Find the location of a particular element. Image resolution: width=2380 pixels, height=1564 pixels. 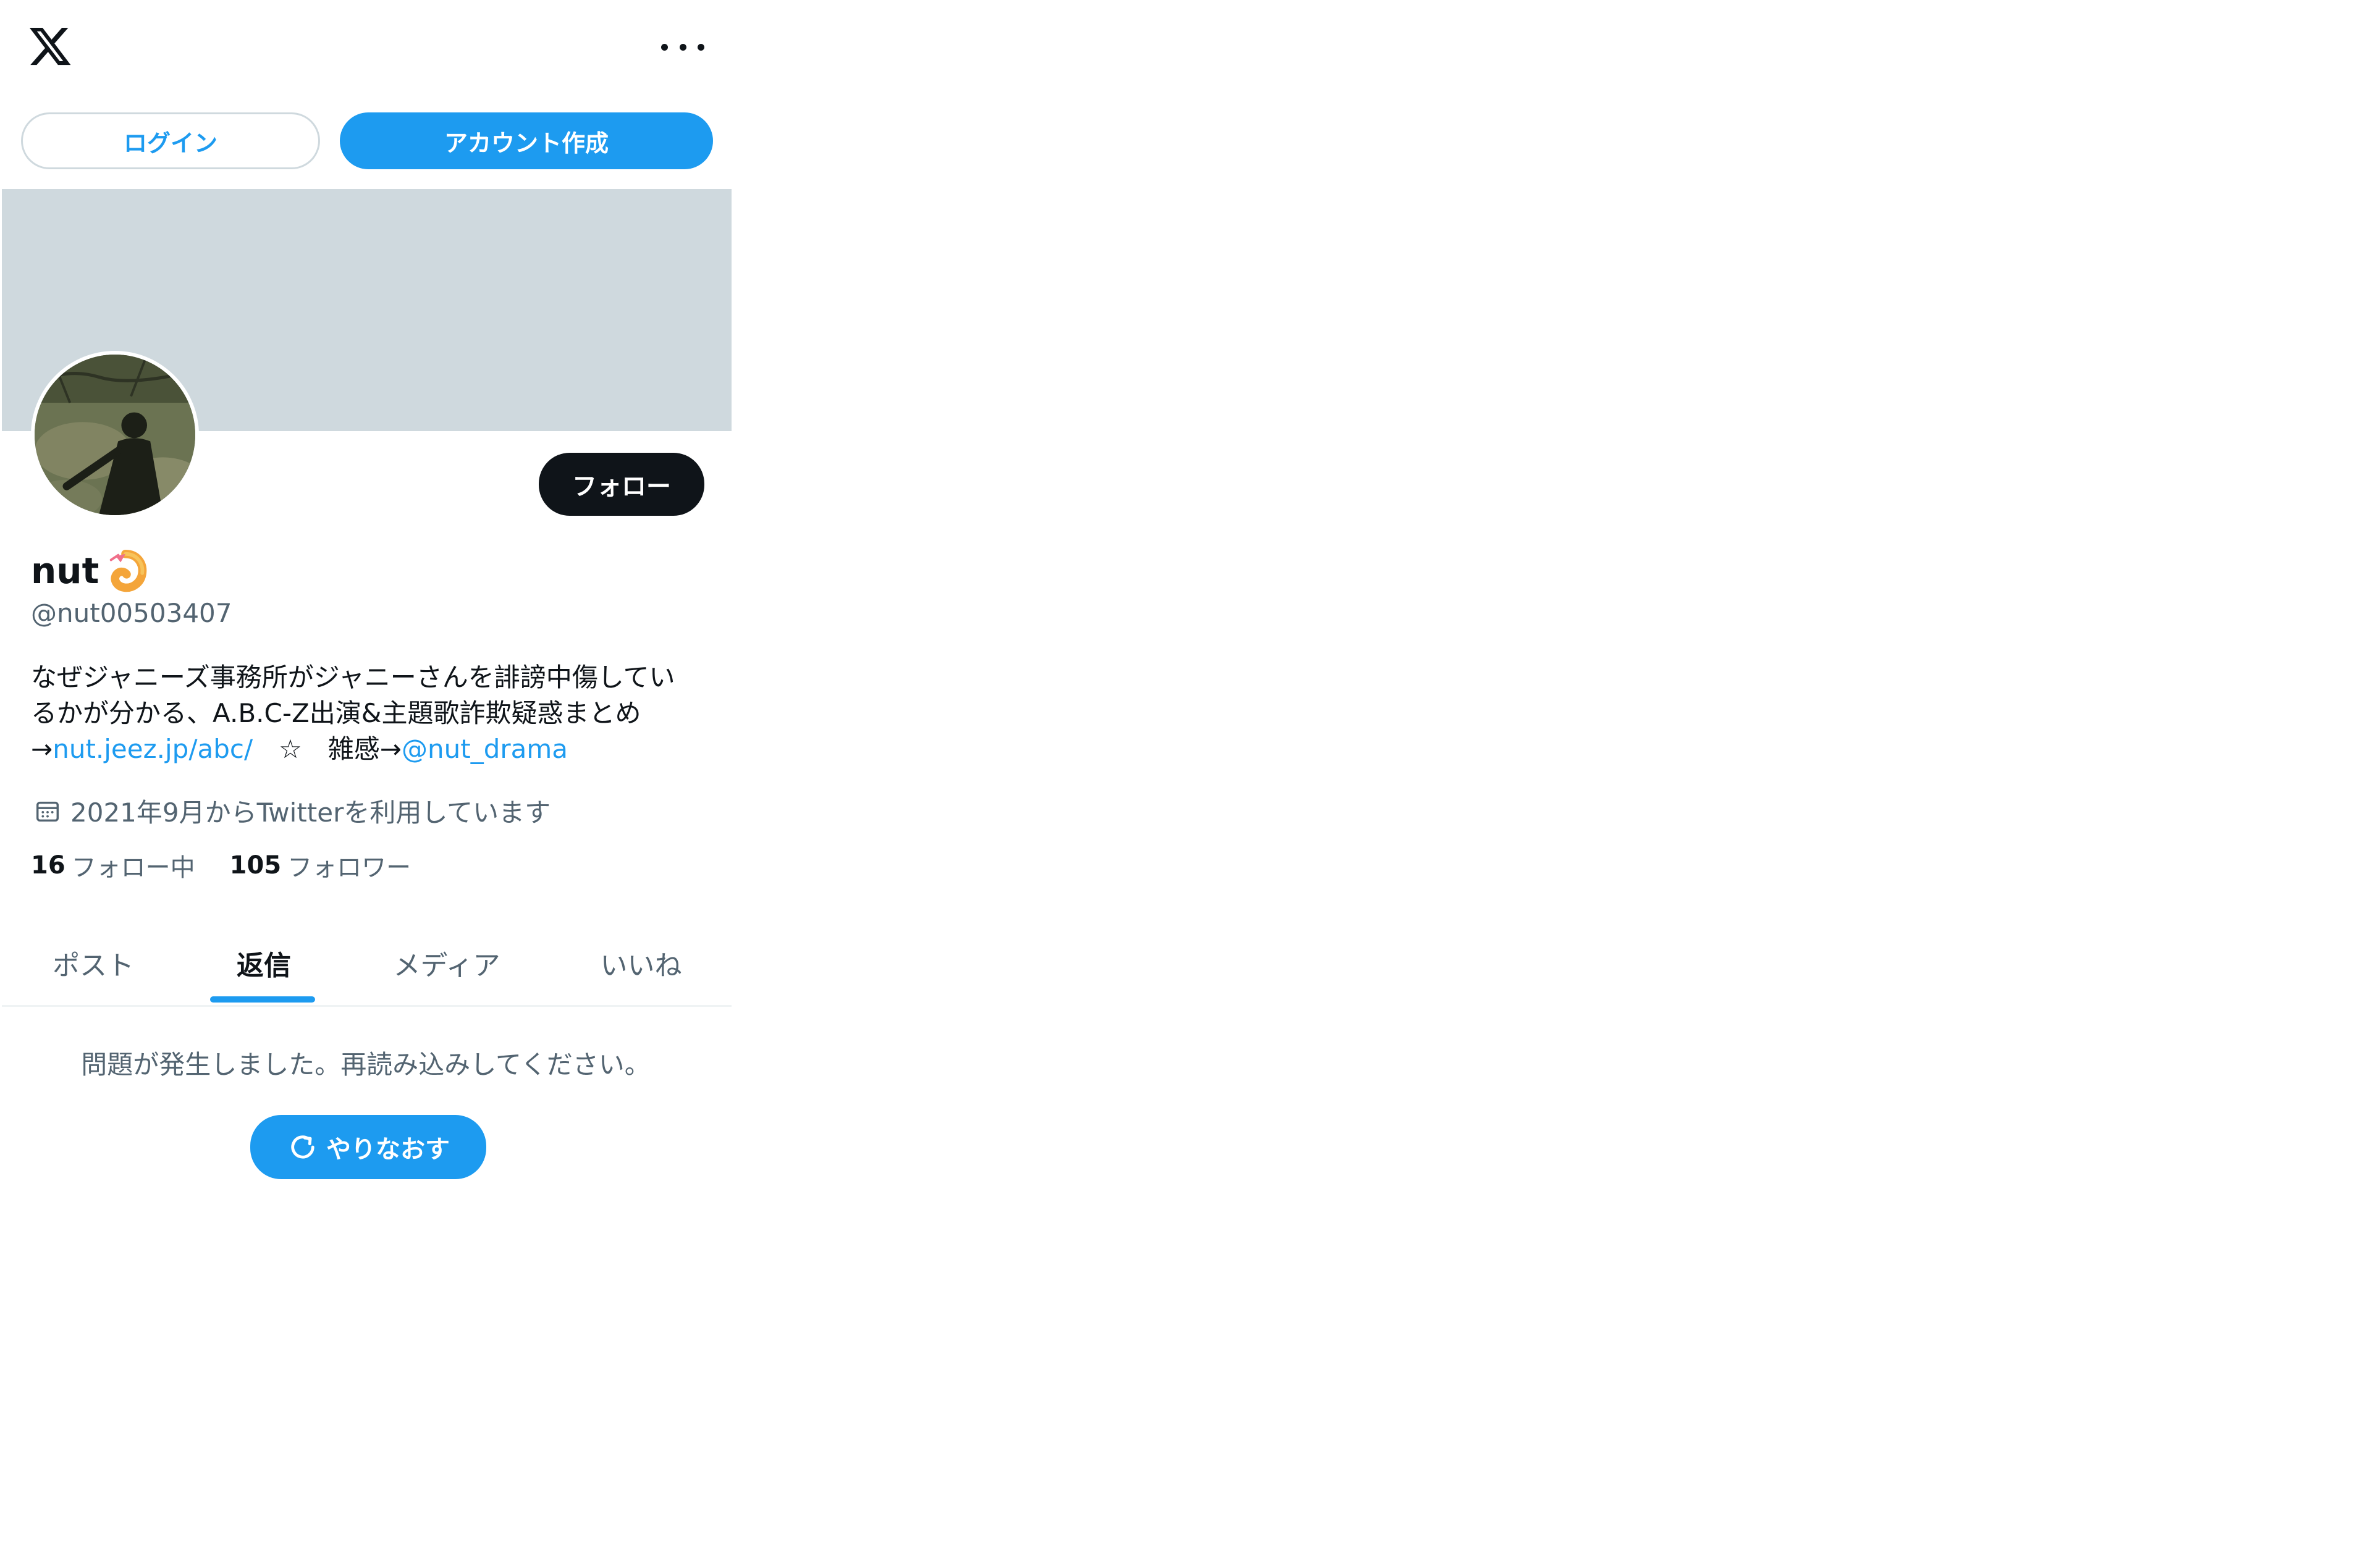

profile-tabs: ポスト 返信 メディア いいね is located at coordinates (367, 963).